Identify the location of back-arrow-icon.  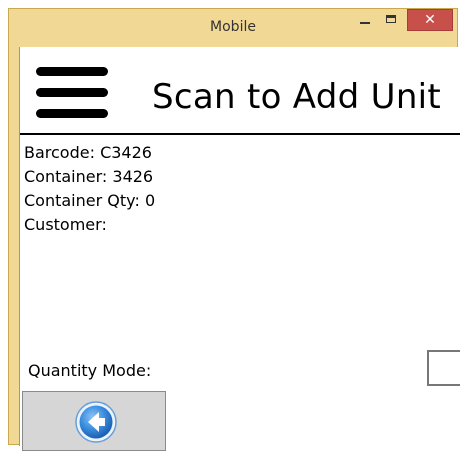
(96, 422).